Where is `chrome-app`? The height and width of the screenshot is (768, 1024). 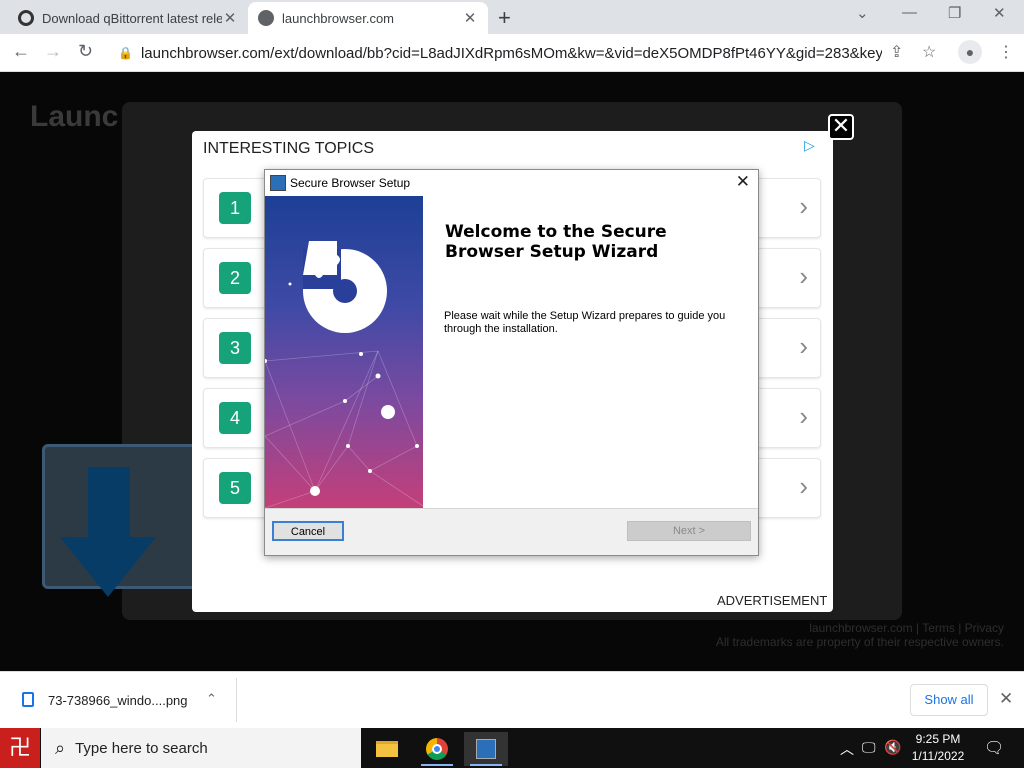
chrome-app is located at coordinates (437, 749).